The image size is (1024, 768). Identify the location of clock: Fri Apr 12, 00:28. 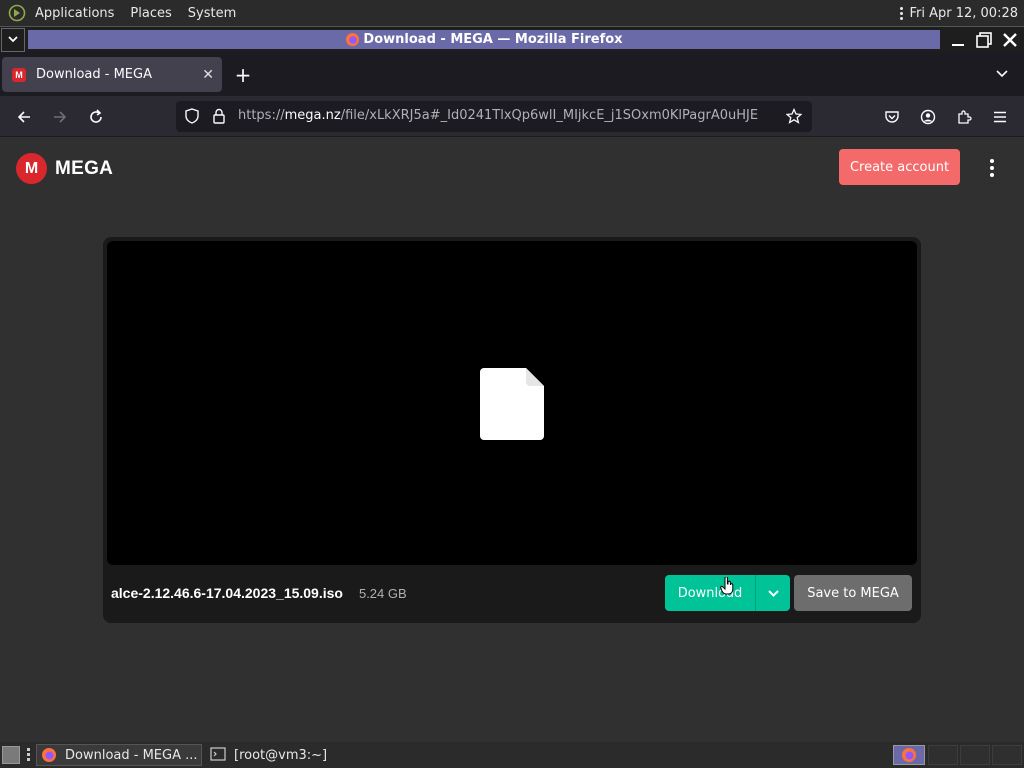
(963, 13).